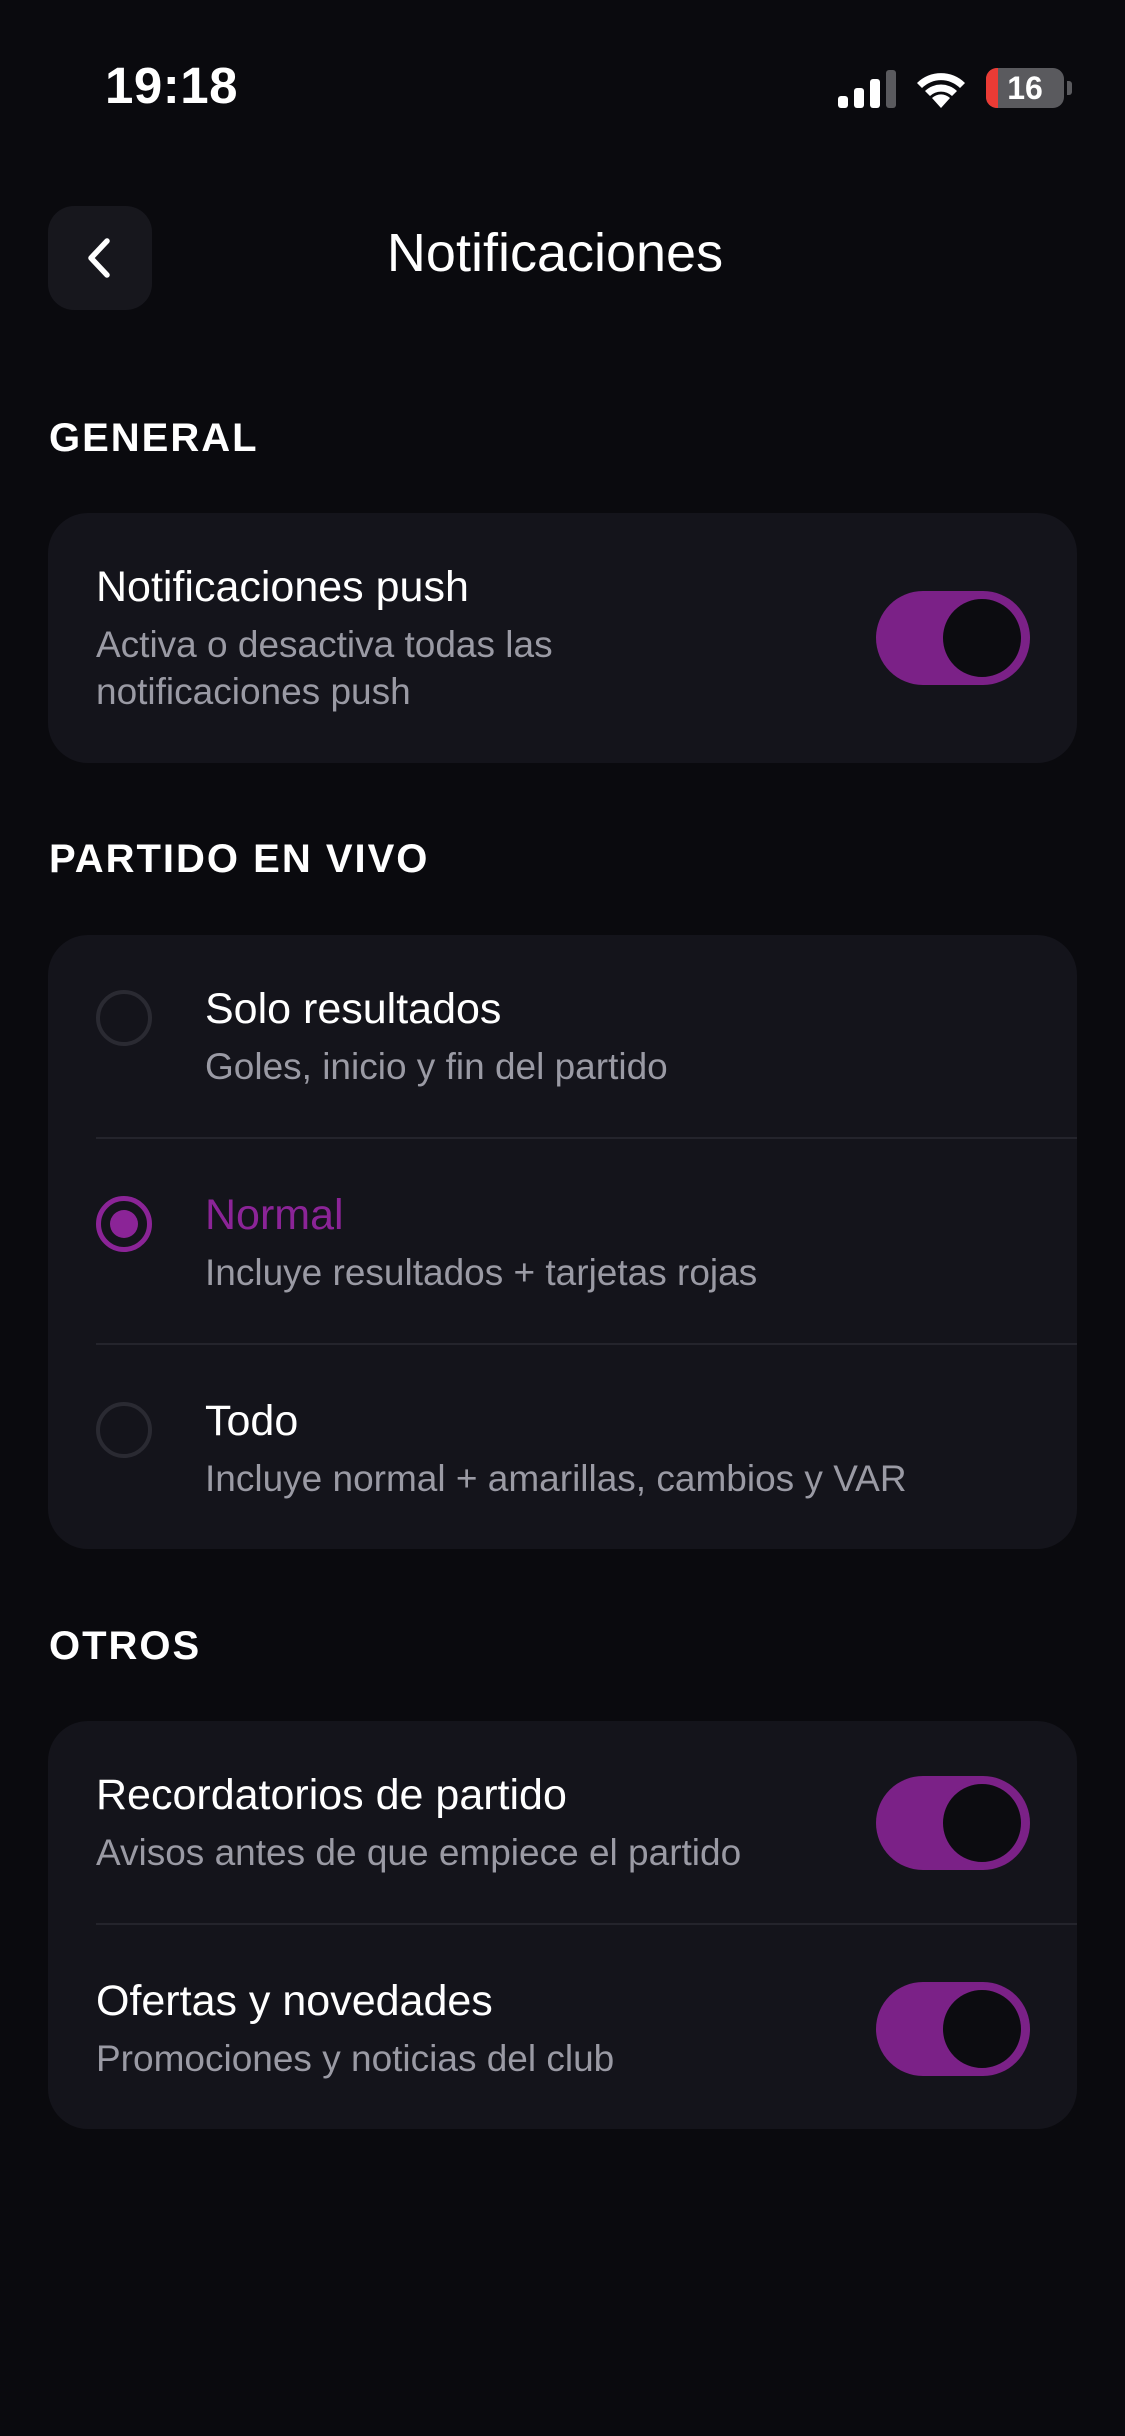 This screenshot has width=1125, height=2436. I want to click on radio-selected-dot, so click(124, 1224).